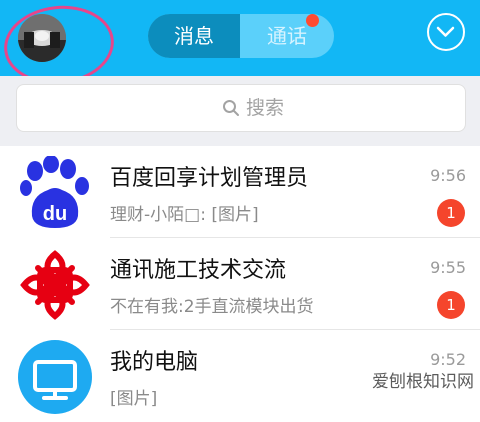 The height and width of the screenshot is (422, 480). Describe the element at coordinates (194, 36) in the screenshot. I see `tab-messages: 消息` at that location.